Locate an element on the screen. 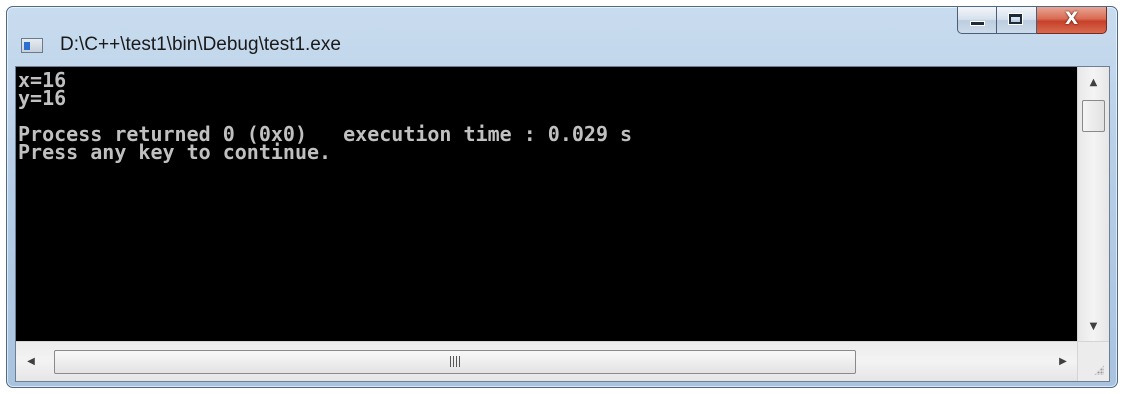  close-button: X is located at coordinates (1072, 20).